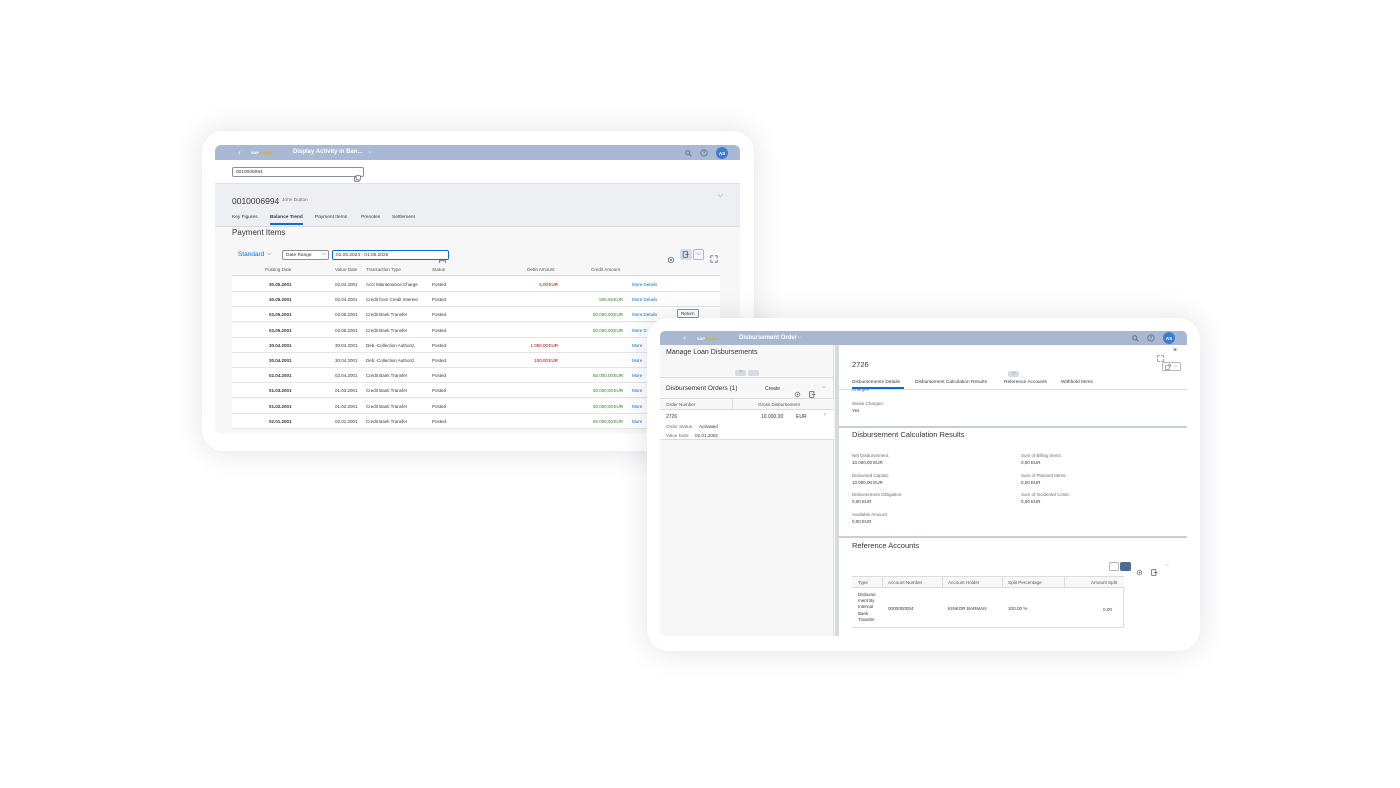 Image resolution: width=1400 pixels, height=788 pixels. What do you see at coordinates (245, 217) in the screenshot?
I see `tab-key-figures: Key Figures` at bounding box center [245, 217].